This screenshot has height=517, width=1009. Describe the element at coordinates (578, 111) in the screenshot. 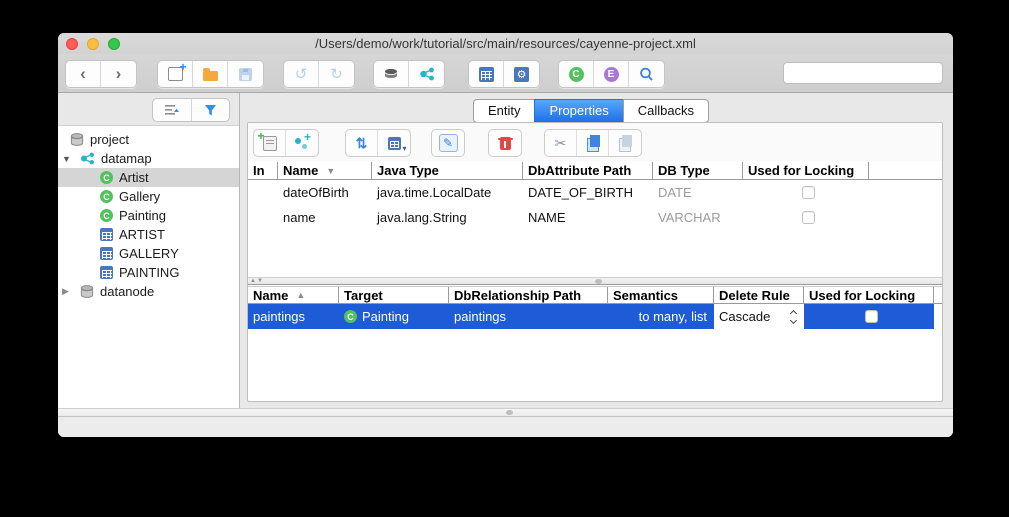

I see `tab-properties: Properties` at that location.